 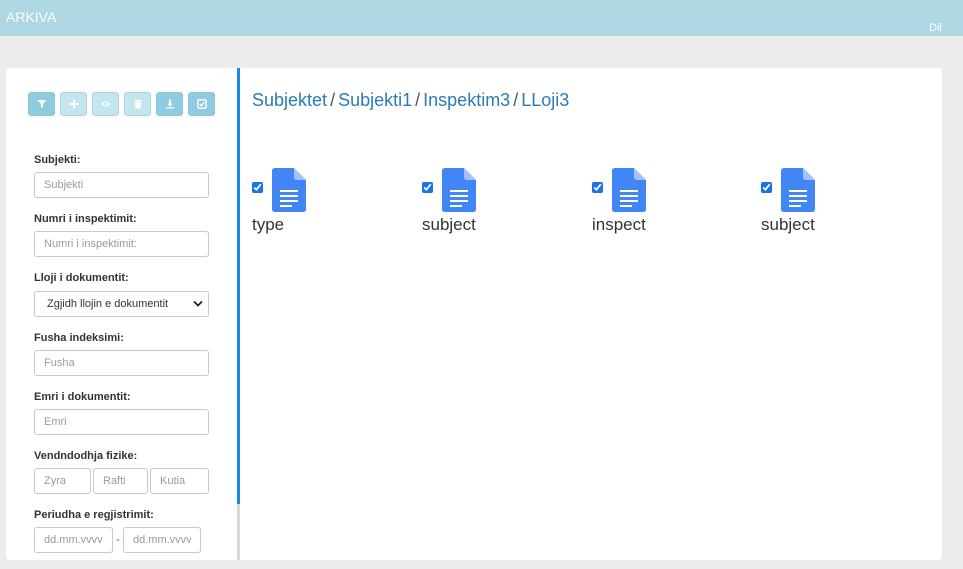 I want to click on download-icon, so click(x=169, y=104).